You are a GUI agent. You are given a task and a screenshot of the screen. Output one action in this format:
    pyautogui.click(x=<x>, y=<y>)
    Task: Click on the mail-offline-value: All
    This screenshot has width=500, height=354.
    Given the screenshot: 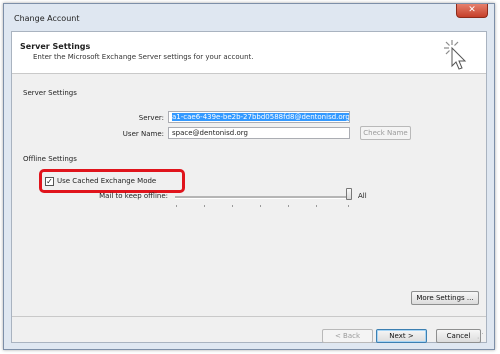 What is the action you would take?
    pyautogui.click(x=362, y=196)
    